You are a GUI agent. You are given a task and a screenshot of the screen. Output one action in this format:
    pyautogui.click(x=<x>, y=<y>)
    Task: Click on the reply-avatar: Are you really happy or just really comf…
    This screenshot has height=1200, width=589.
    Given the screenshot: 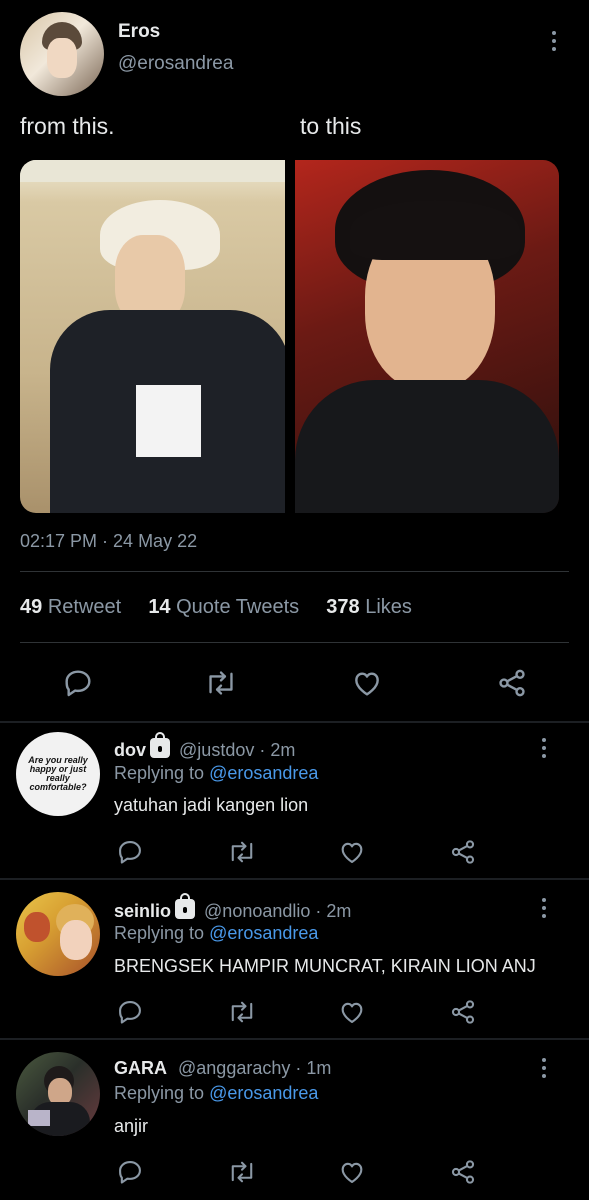 What is the action you would take?
    pyautogui.click(x=58, y=774)
    